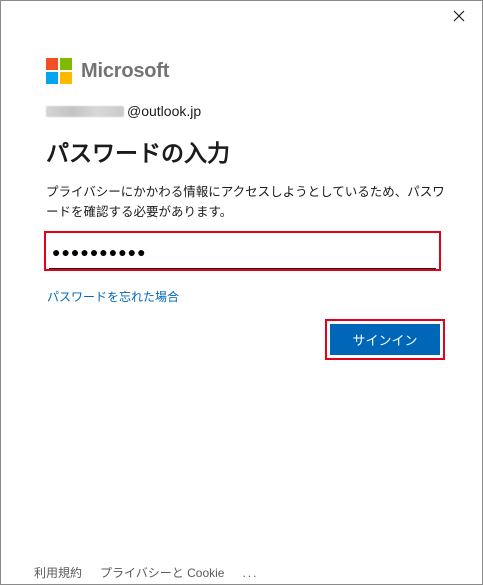 The width and height of the screenshot is (483, 585). I want to click on password-highlight-box: ●●●●●●●●●●, so click(242, 251).